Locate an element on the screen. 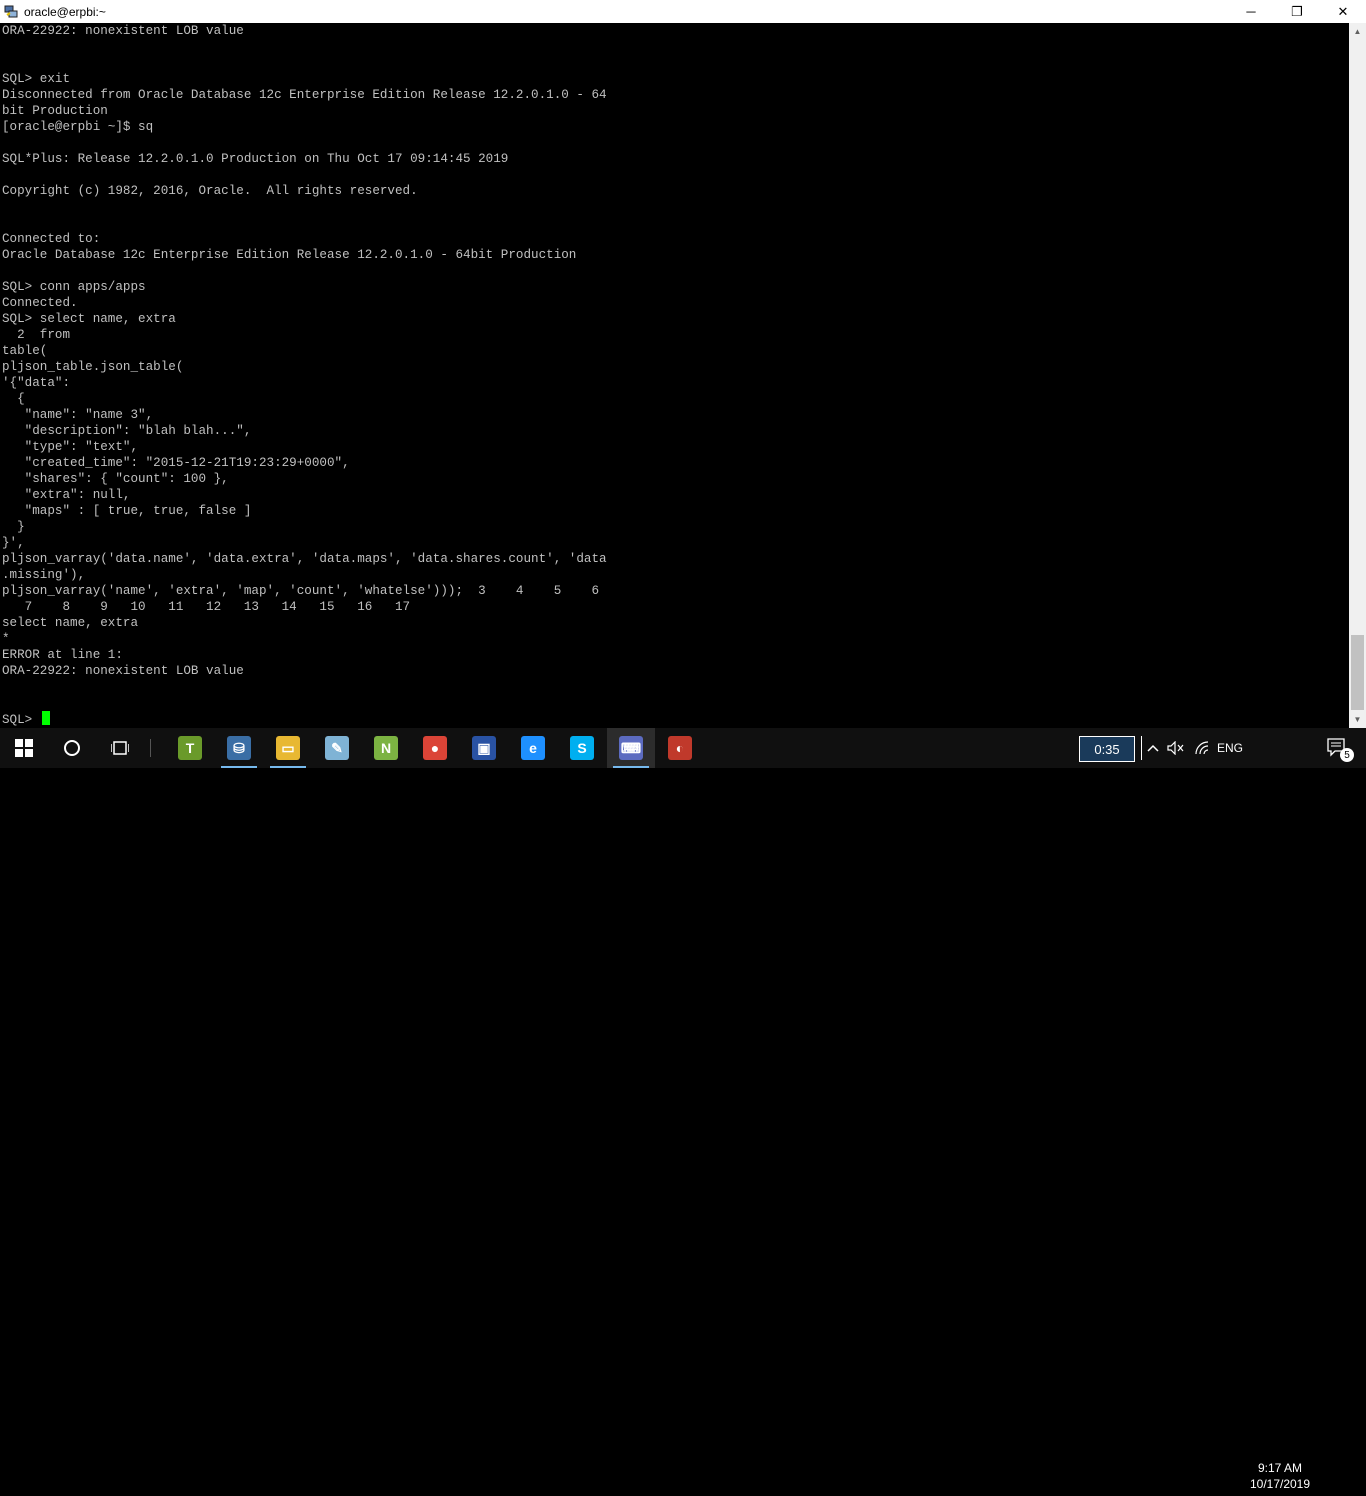  title-bar: oracle@erpbi:~ ─ ❐ ✕ is located at coordinates (683, 11).